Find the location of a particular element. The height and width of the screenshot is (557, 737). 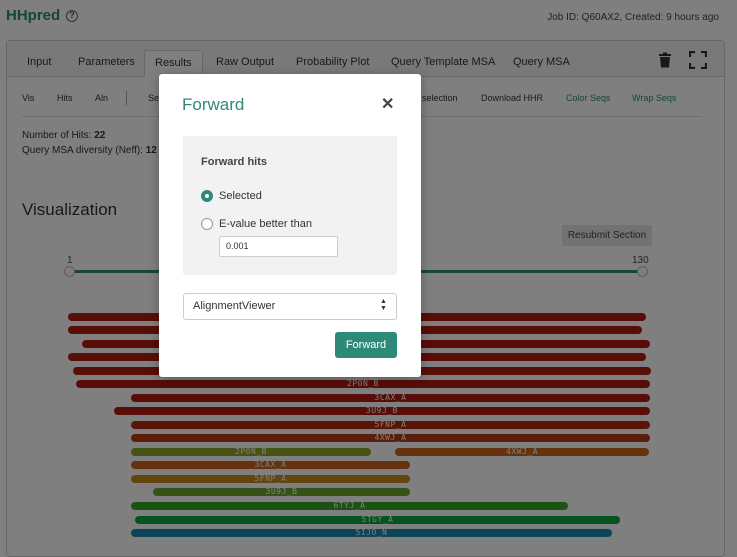

dialog-title: Forward is located at coordinates (213, 104).